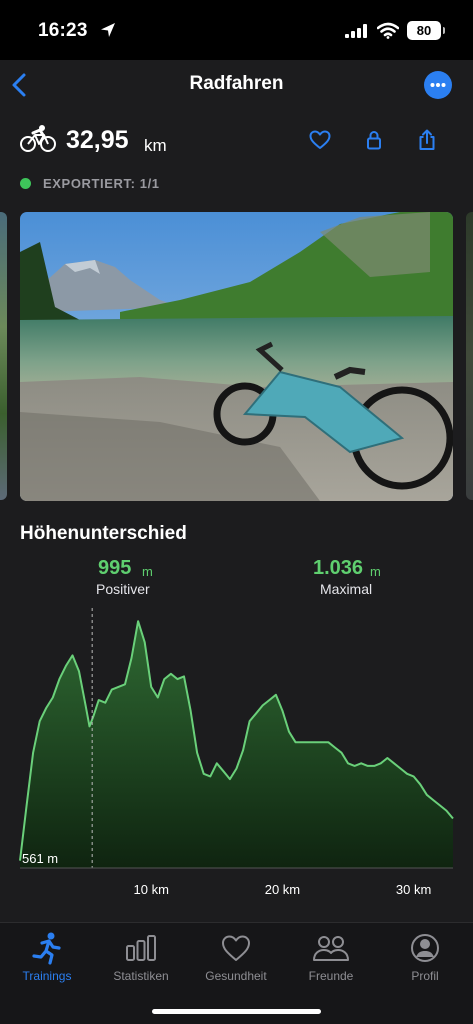 This screenshot has width=473, height=1024. What do you see at coordinates (46, 948) in the screenshot?
I see `run-icon` at bounding box center [46, 948].